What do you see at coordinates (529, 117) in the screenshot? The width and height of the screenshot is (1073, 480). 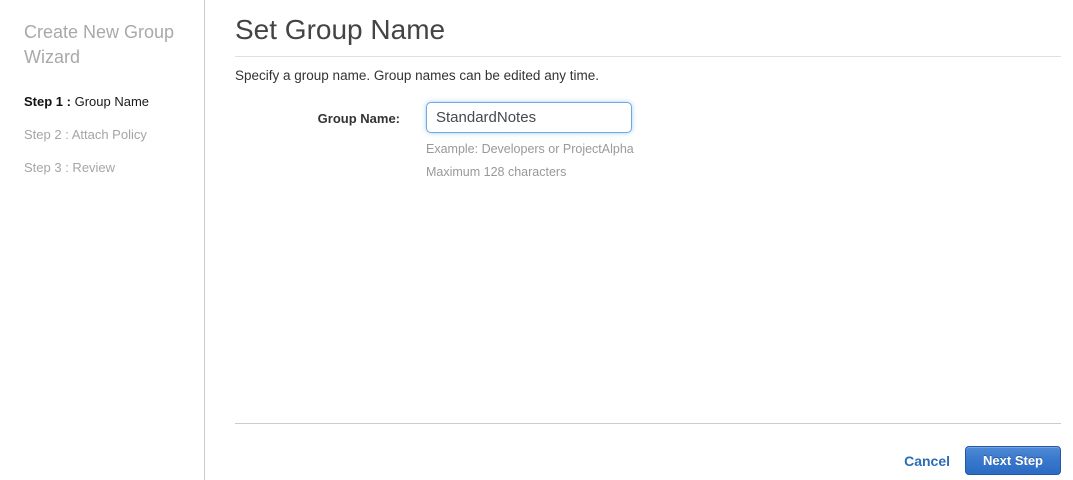 I see `group-name-input` at bounding box center [529, 117].